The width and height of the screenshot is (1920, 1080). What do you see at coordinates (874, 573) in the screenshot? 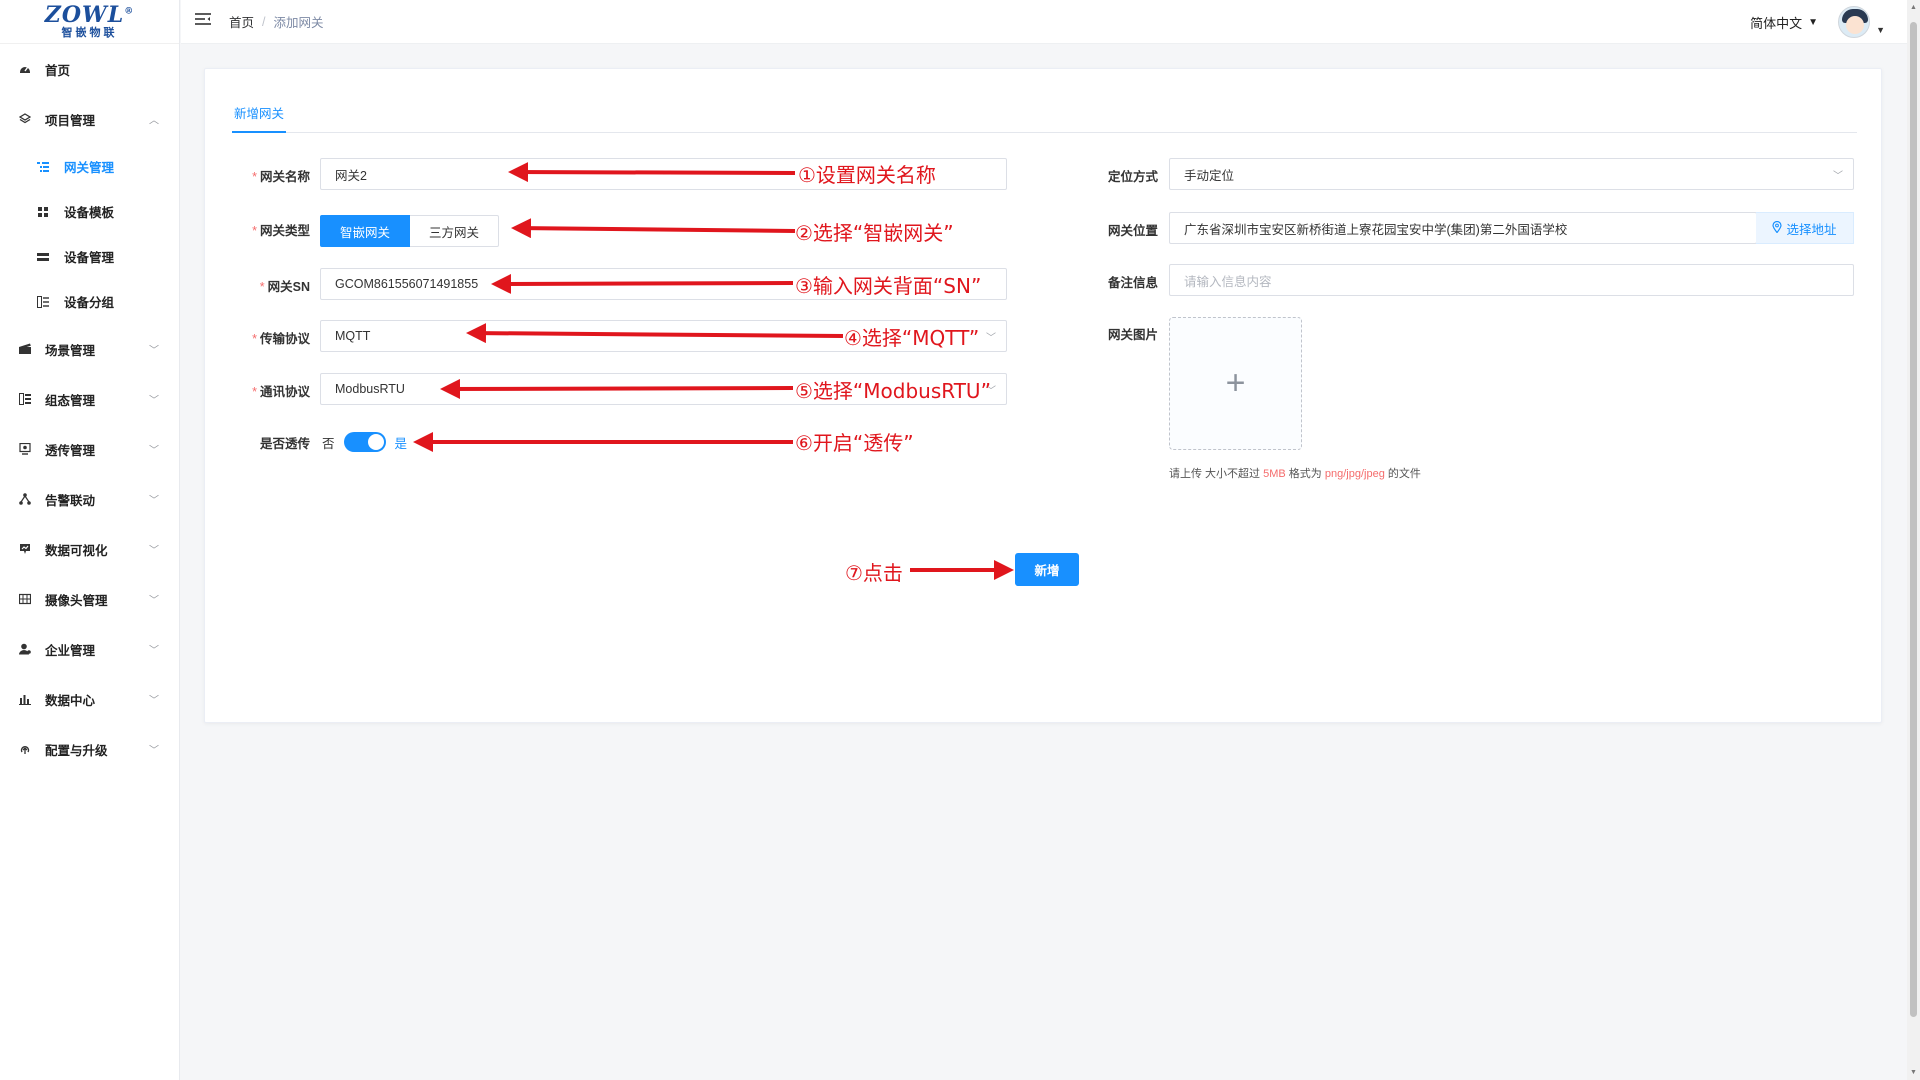
I see `annotation-step-7: ⑦点击` at bounding box center [874, 573].